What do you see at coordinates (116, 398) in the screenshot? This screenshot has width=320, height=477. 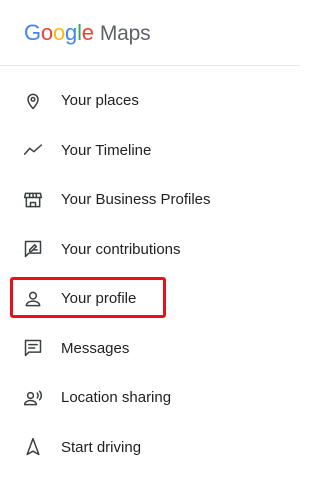 I see `menu-item-label: Location sharing` at bounding box center [116, 398].